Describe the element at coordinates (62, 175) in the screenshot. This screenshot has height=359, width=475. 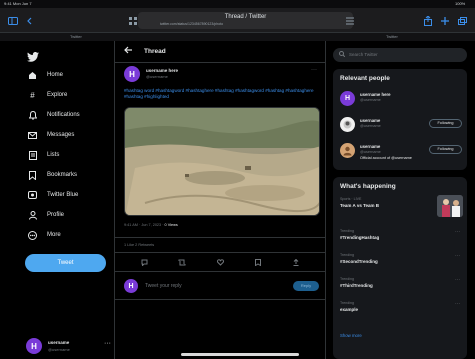
I see `nav-label: Bookmarks` at that location.